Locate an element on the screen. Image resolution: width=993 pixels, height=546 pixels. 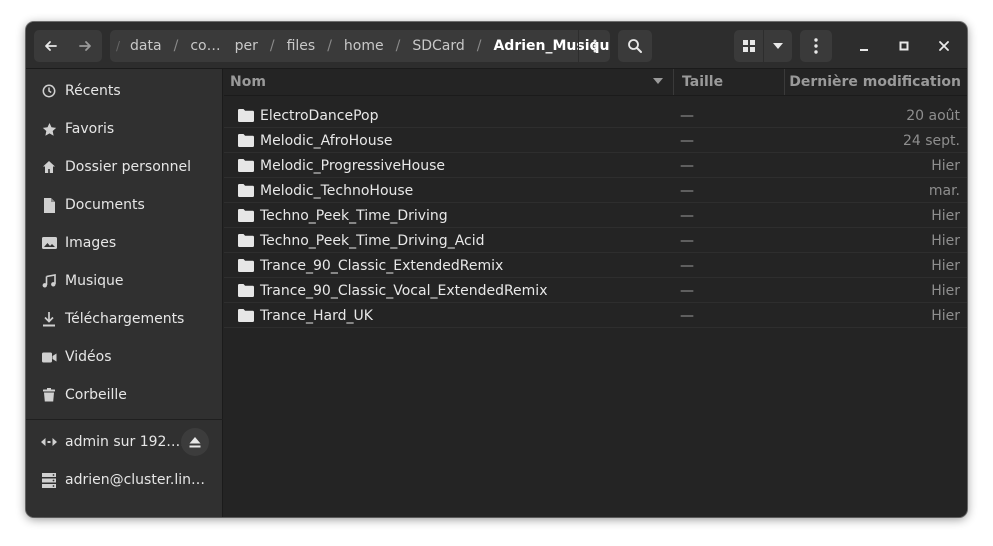
sidebar-item-home: Dossier personnel is located at coordinates (124, 167).